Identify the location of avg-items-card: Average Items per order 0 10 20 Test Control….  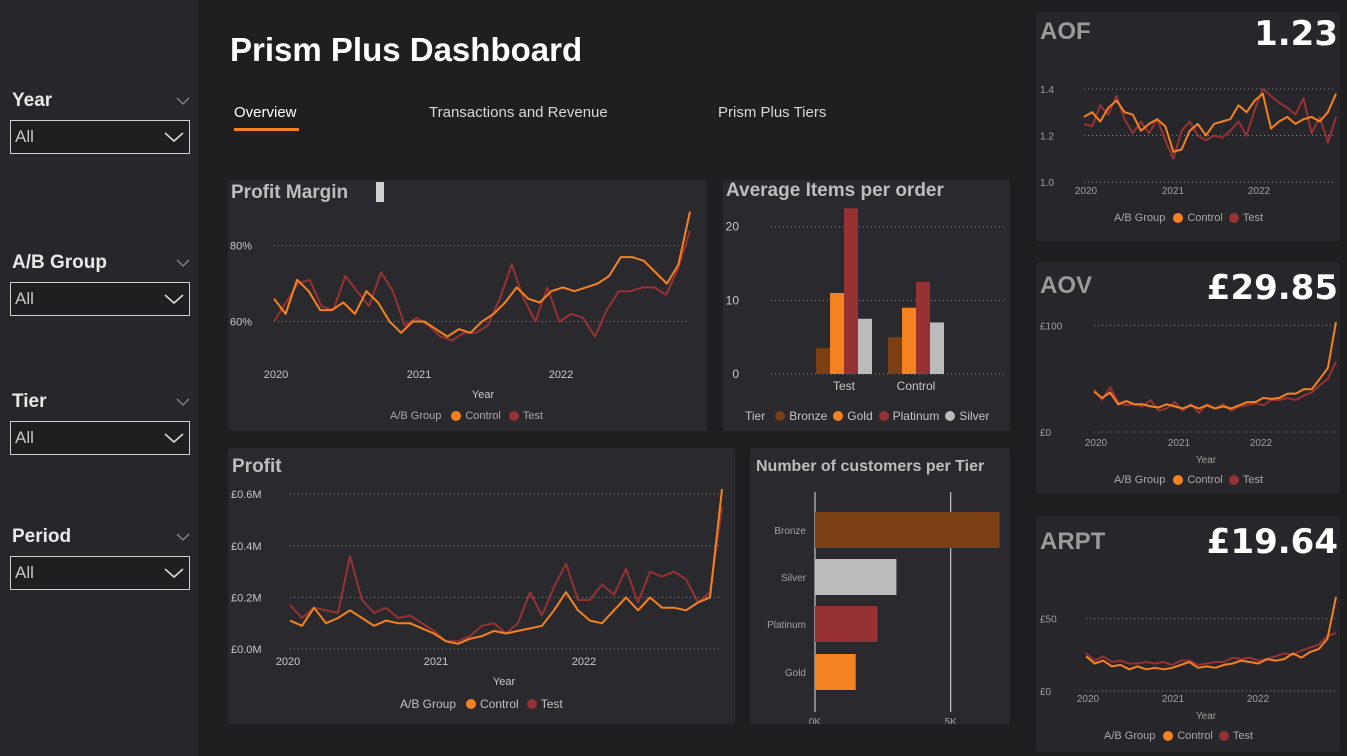
(866, 305).